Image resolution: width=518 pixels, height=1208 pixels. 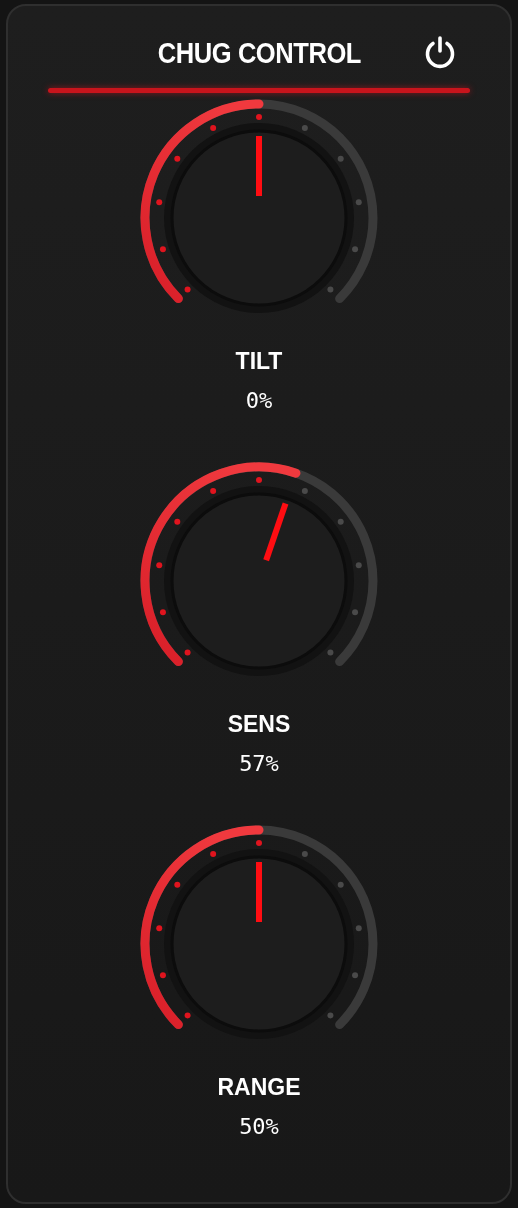 I want to click on plugin-title: CHUG CONTROL, so click(x=259, y=53).